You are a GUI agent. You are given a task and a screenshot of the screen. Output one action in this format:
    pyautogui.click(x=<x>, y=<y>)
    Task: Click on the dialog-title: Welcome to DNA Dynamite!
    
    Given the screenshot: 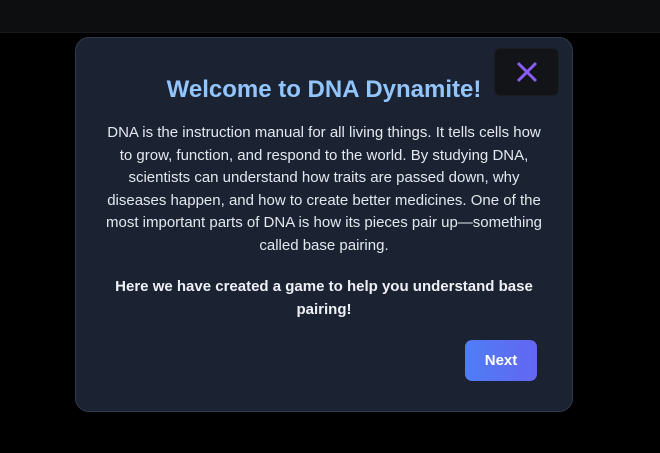 What is the action you would take?
    pyautogui.click(x=324, y=89)
    